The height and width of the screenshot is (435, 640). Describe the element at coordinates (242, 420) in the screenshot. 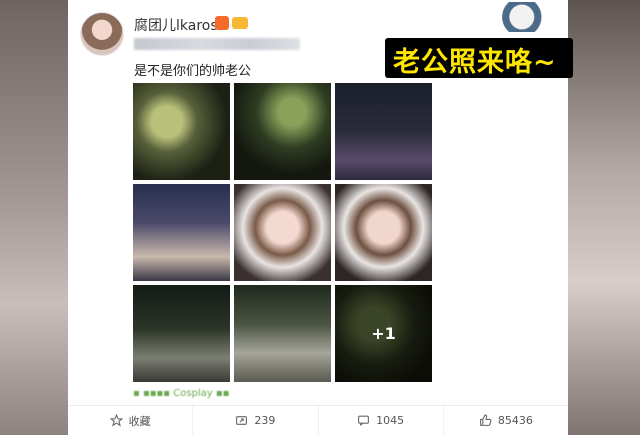

I see `repost-icon` at that location.